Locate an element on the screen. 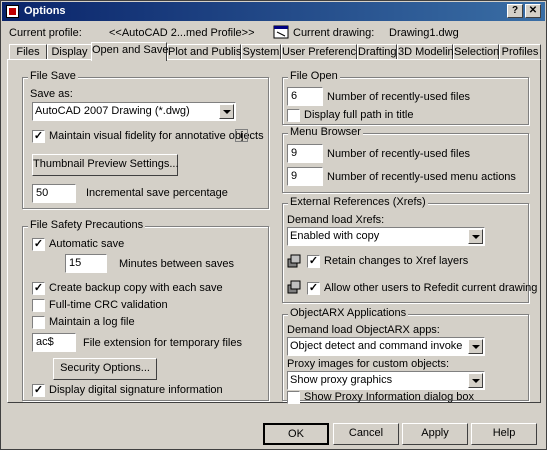  backup-copy-label: Create backup copy with each save is located at coordinates (136, 288).